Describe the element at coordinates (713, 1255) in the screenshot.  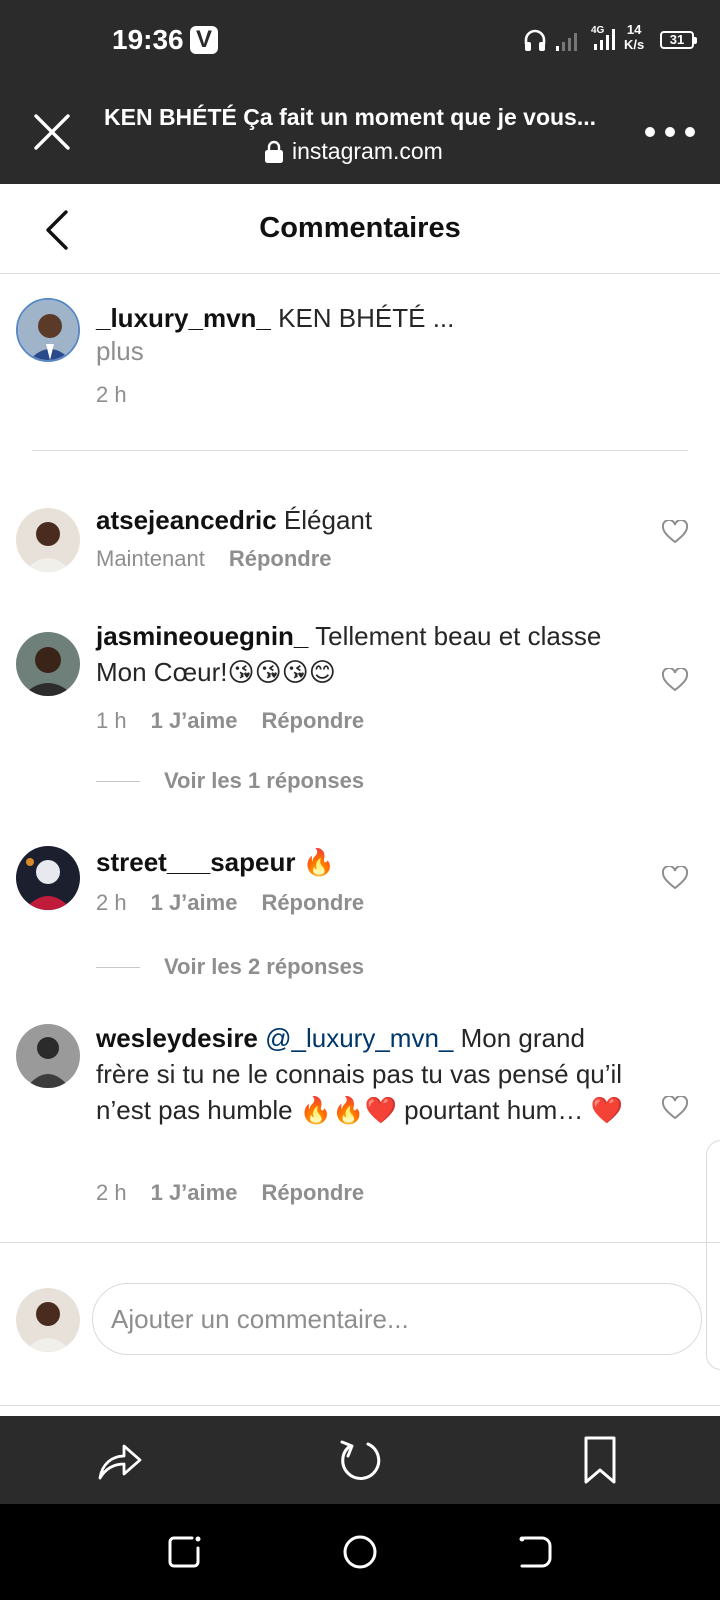
I see `side-panel-handle` at that location.